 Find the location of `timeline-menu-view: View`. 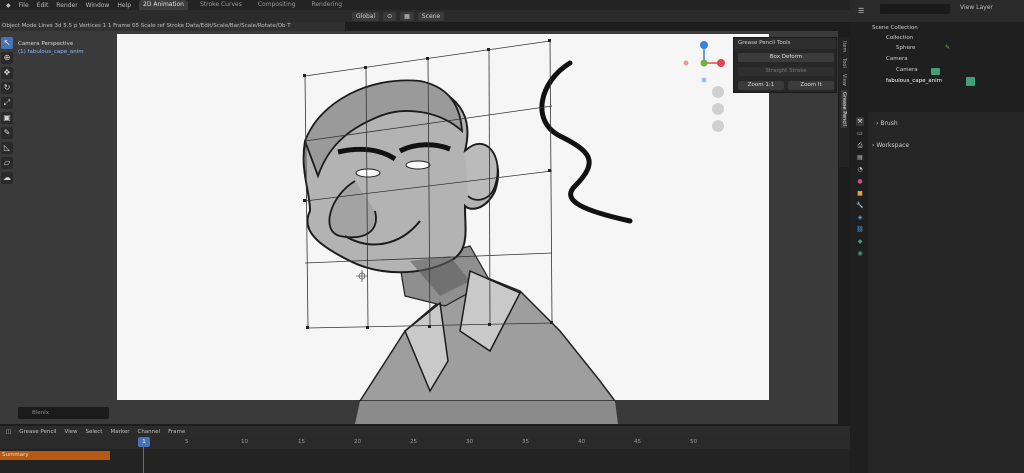

timeline-menu-view: View is located at coordinates (70, 432).